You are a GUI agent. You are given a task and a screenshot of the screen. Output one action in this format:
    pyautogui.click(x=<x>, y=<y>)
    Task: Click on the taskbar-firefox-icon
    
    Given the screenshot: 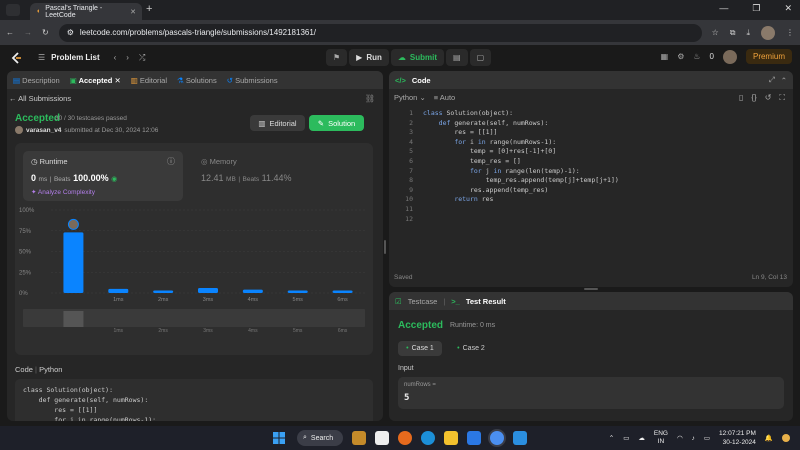 What is the action you would take?
    pyautogui.click(x=405, y=438)
    